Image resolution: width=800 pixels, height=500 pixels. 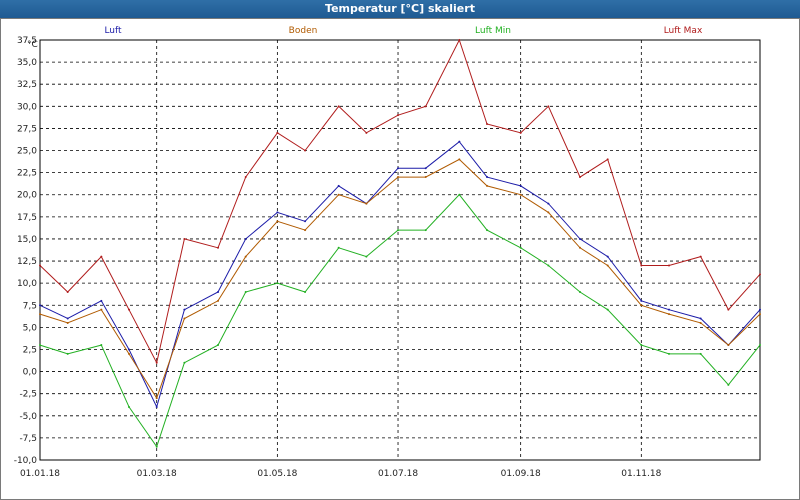 What do you see at coordinates (30, 350) in the screenshot?
I see `y-tick-label: 2,5` at bounding box center [30, 350].